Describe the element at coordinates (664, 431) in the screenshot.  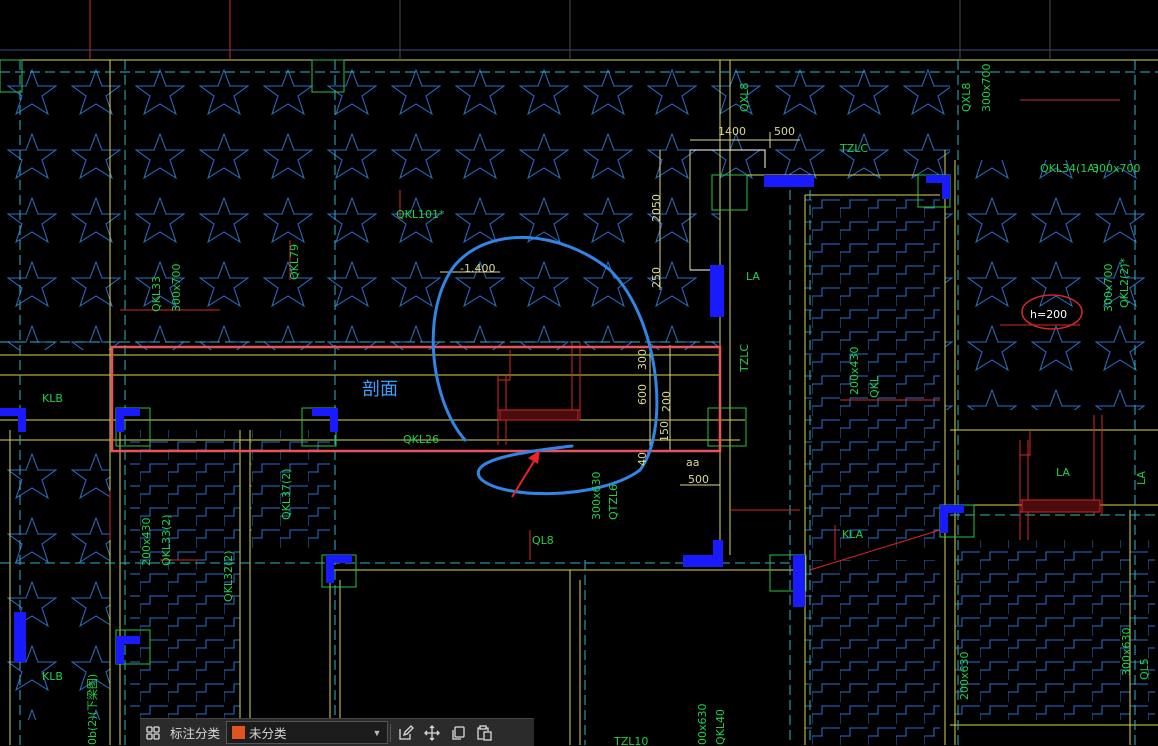
I see `dimension-label: 150` at that location.